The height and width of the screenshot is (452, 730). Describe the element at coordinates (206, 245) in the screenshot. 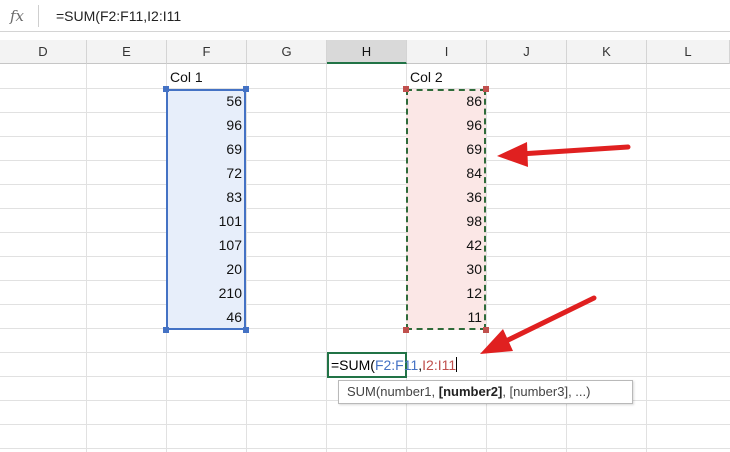

I see `cell-f8: 107` at that location.